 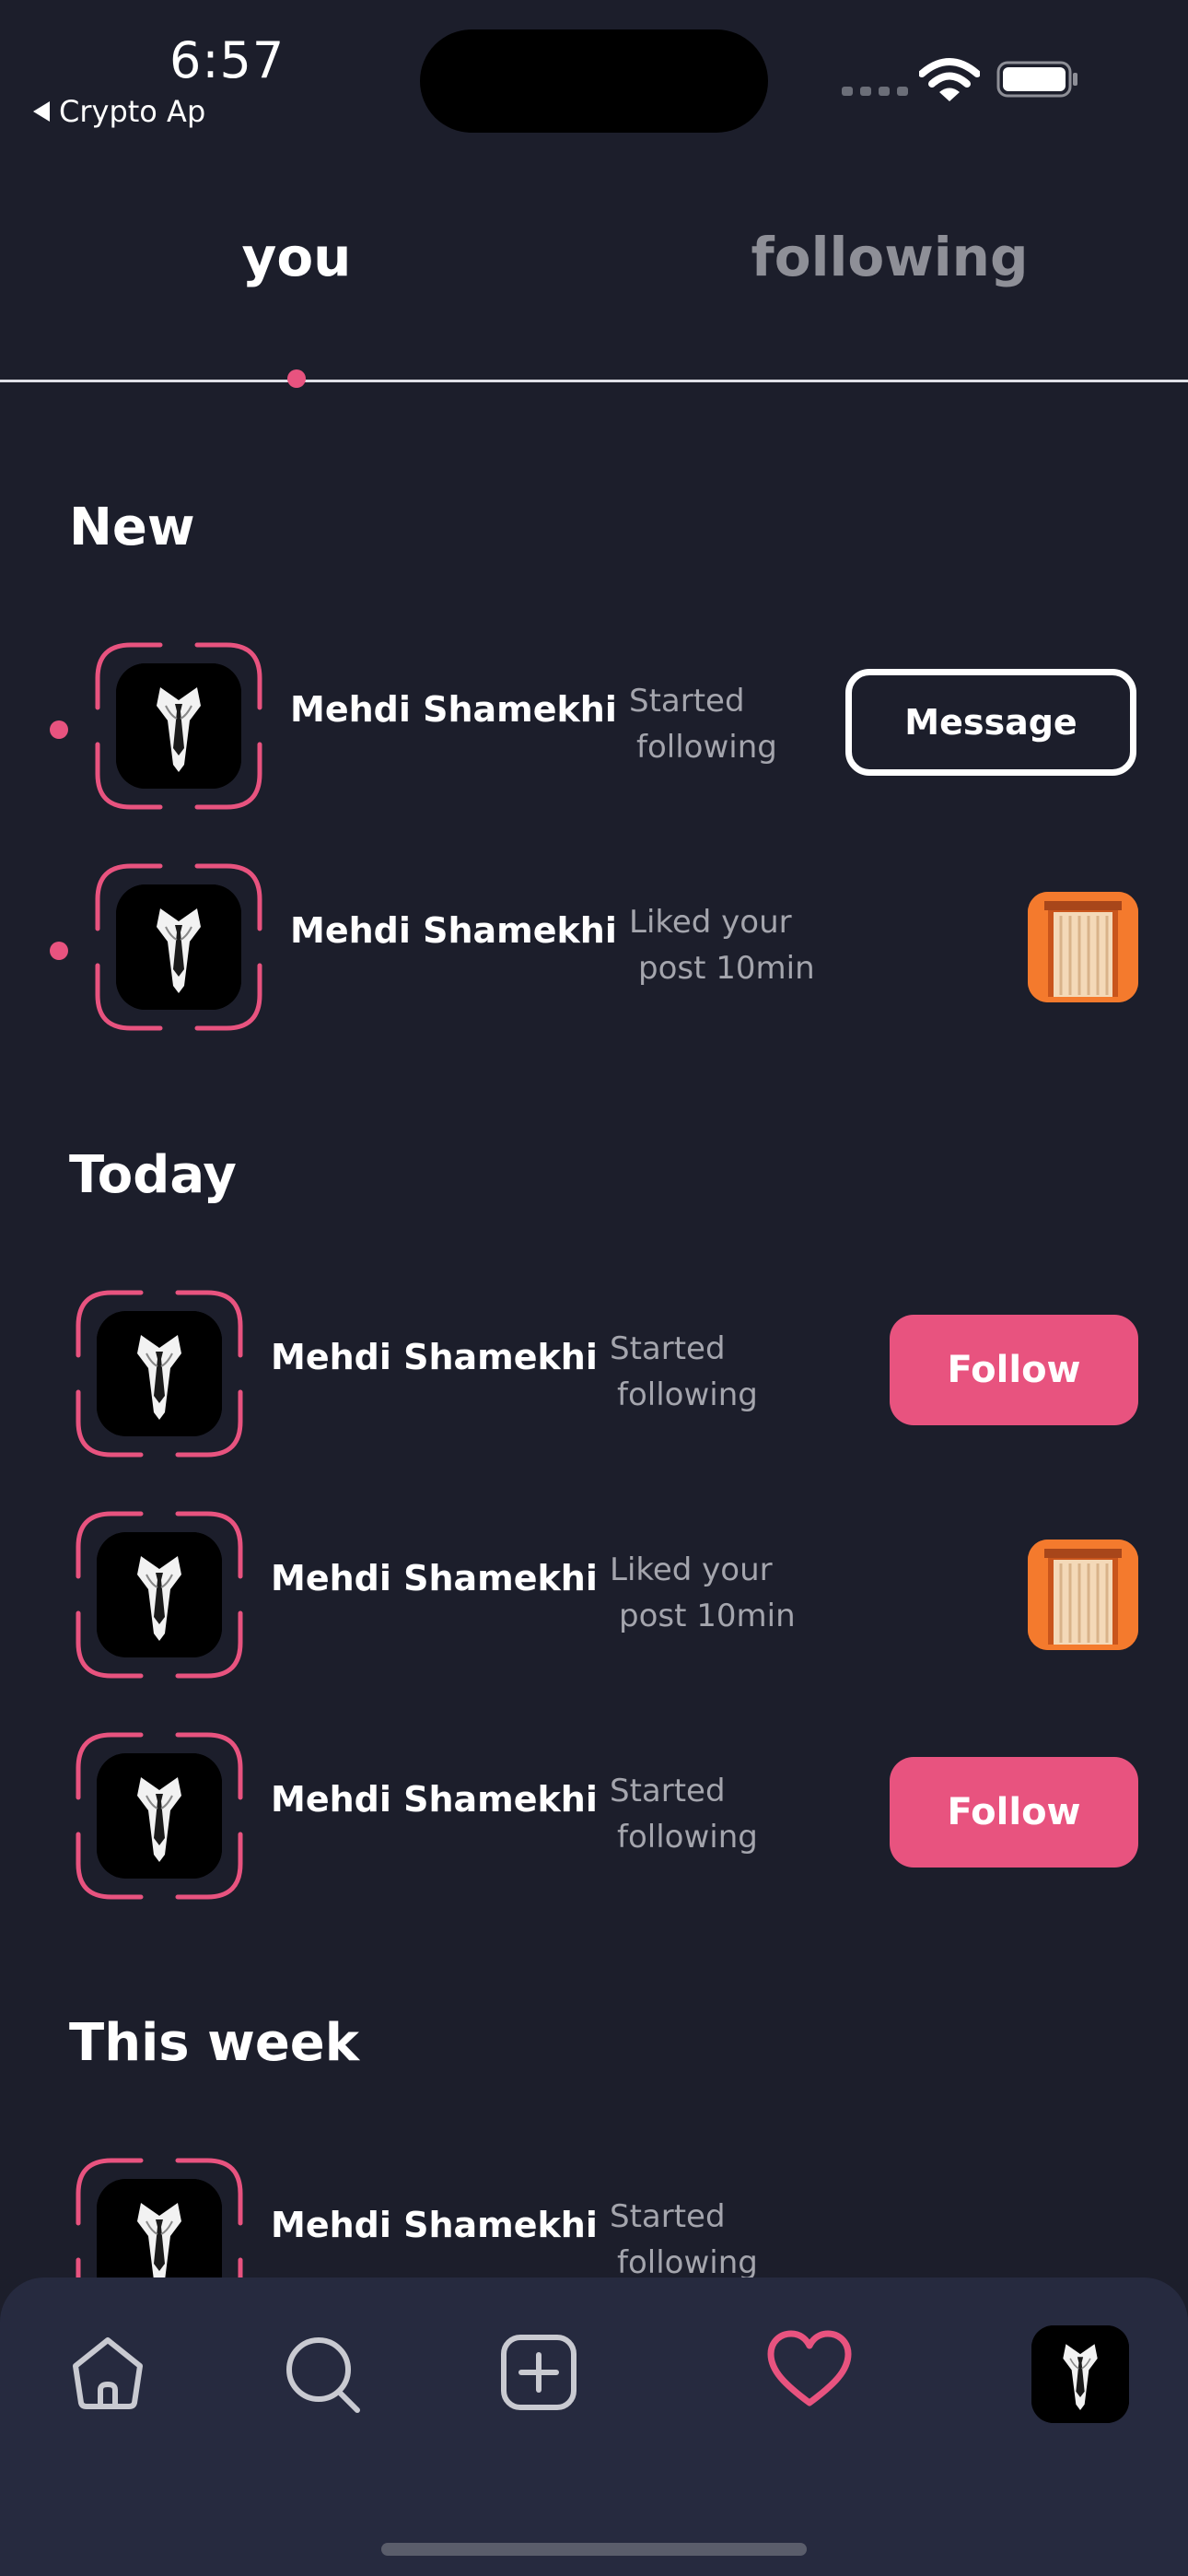 What do you see at coordinates (594, 2549) in the screenshot?
I see `home-indicator` at bounding box center [594, 2549].